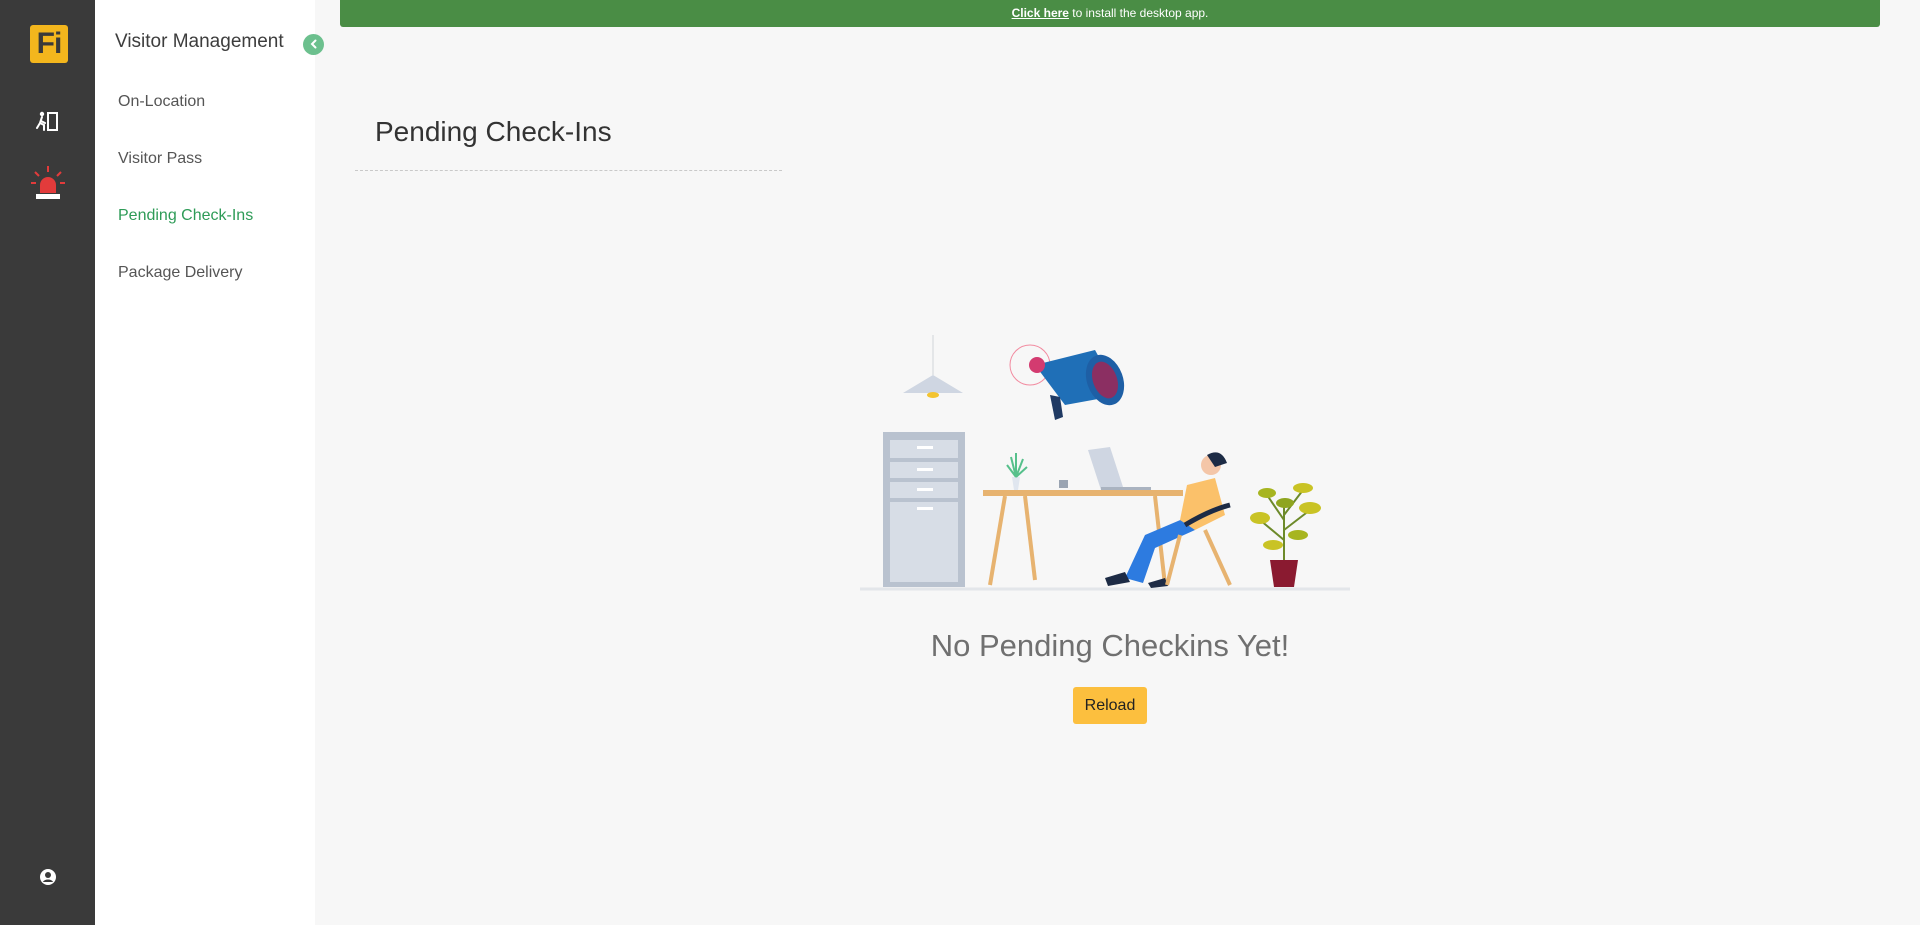  Describe the element at coordinates (493, 131) in the screenshot. I see `page-title: Pending Check-Ins` at that location.